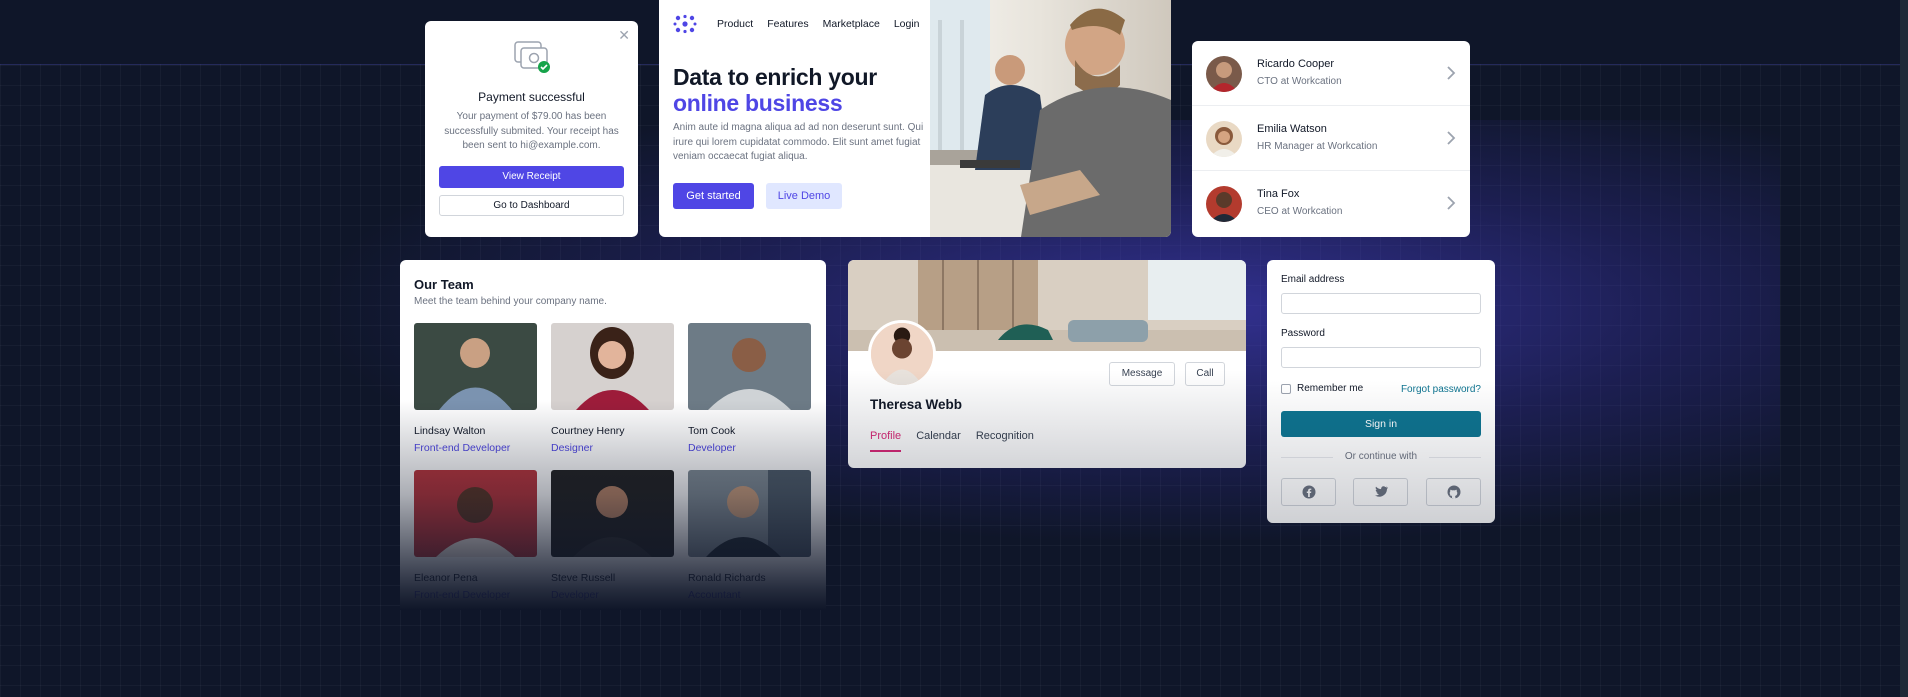 Image resolution: width=1908 pixels, height=697 pixels. What do you see at coordinates (1205, 374) in the screenshot?
I see `call-button: Call` at bounding box center [1205, 374].